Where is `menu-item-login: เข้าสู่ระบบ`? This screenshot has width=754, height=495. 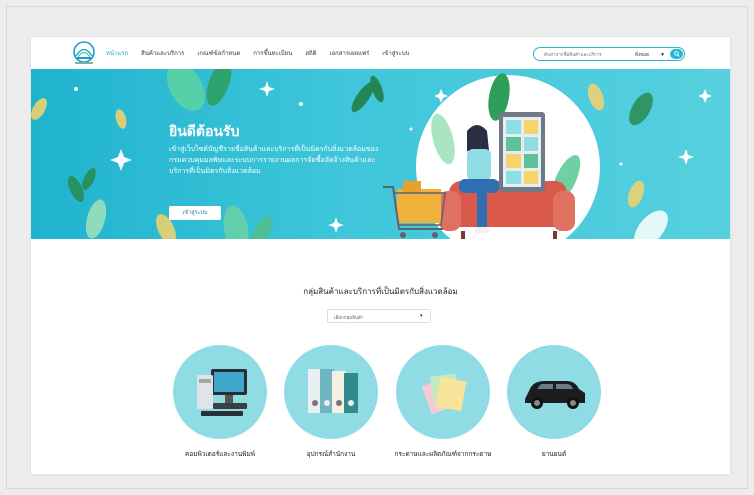
menu-item-login: เข้าสู่ระบบ is located at coordinates (395, 53).